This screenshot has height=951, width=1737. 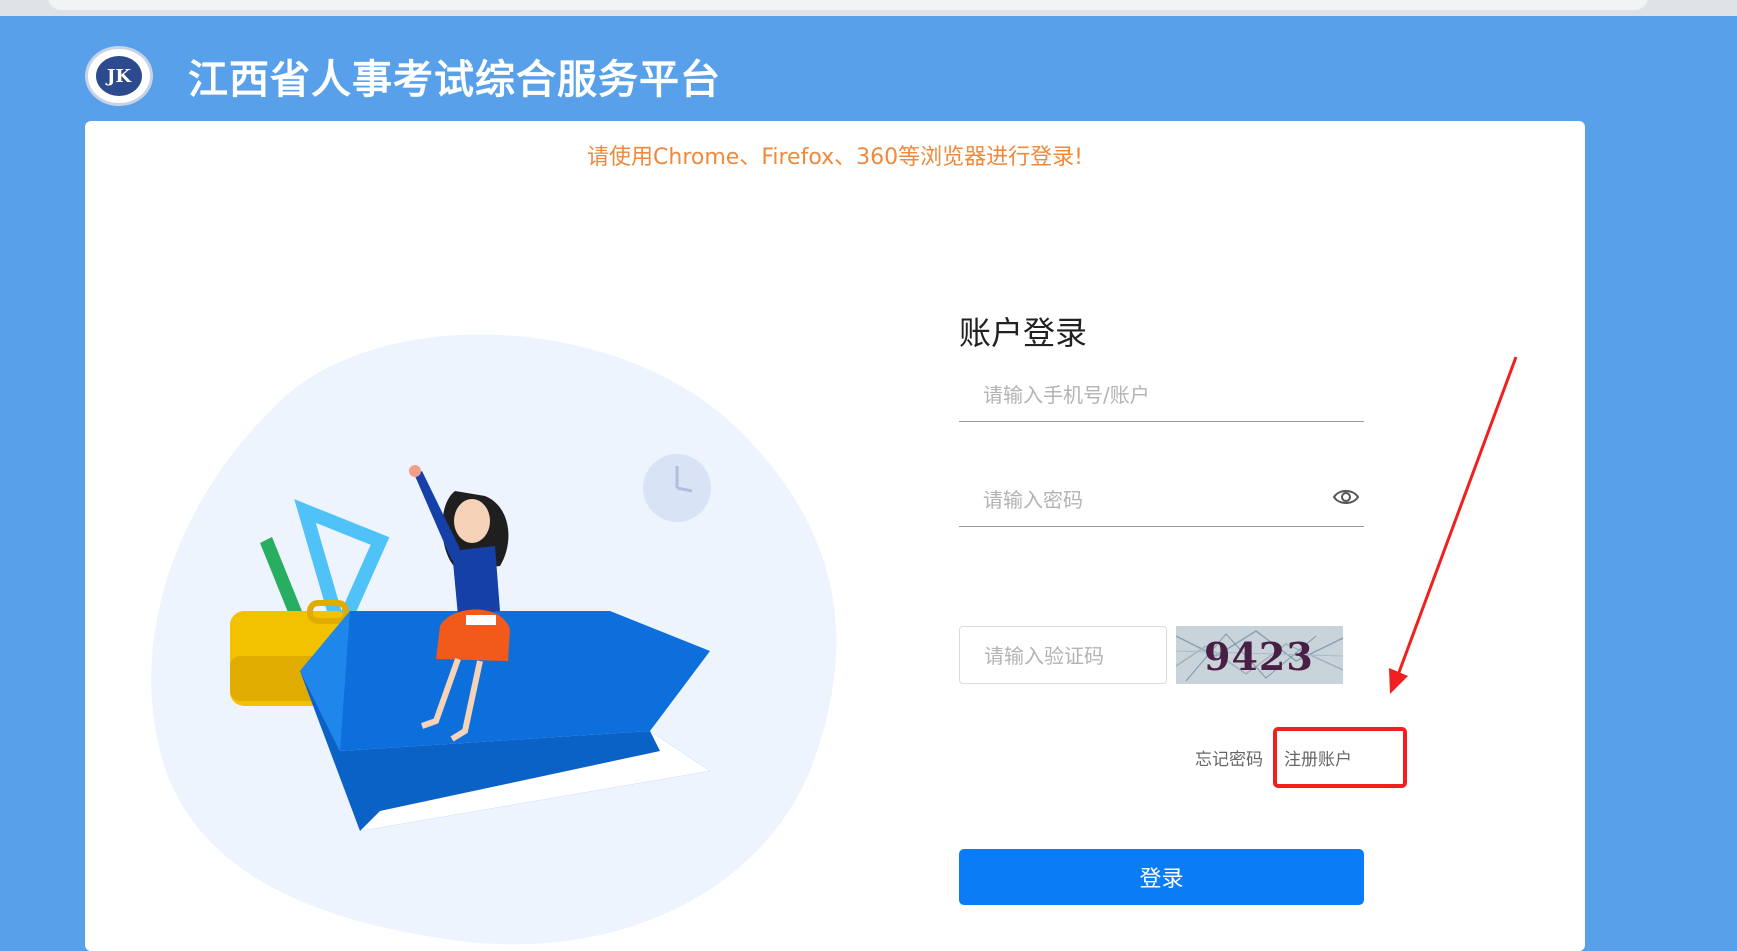 I want to click on seal-logo-icon: JK, so click(x=119, y=76).